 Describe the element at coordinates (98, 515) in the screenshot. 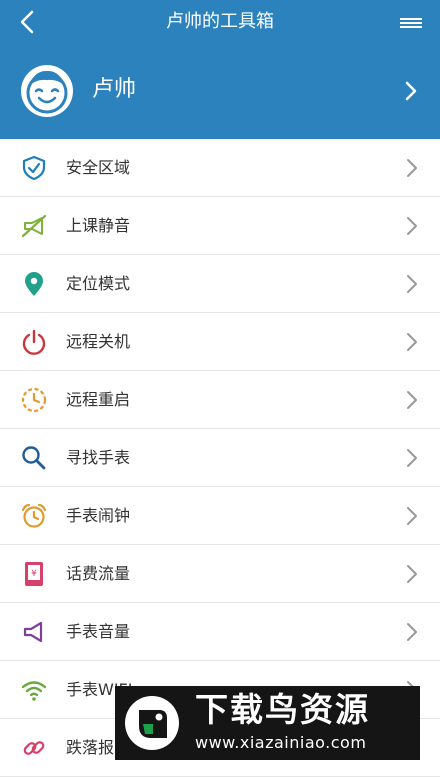

I see `list-item-label: 手表闹钟` at that location.